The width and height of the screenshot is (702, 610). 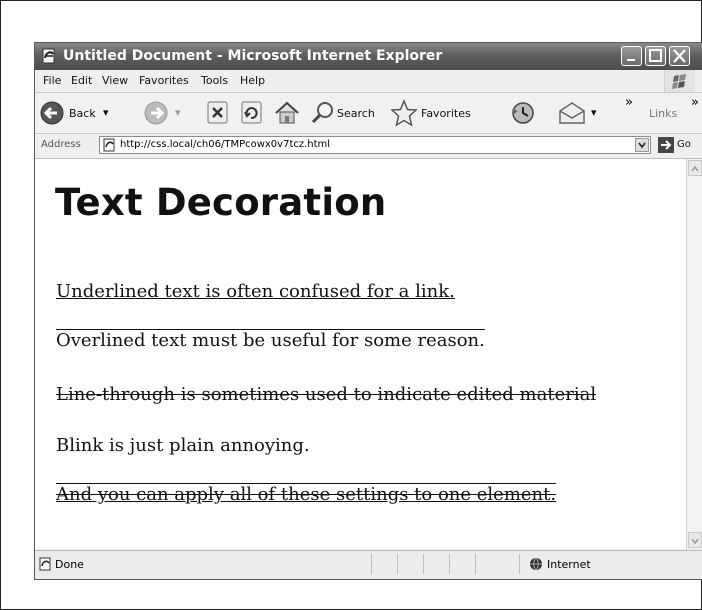 I want to click on minimize-button, so click(x=631, y=56).